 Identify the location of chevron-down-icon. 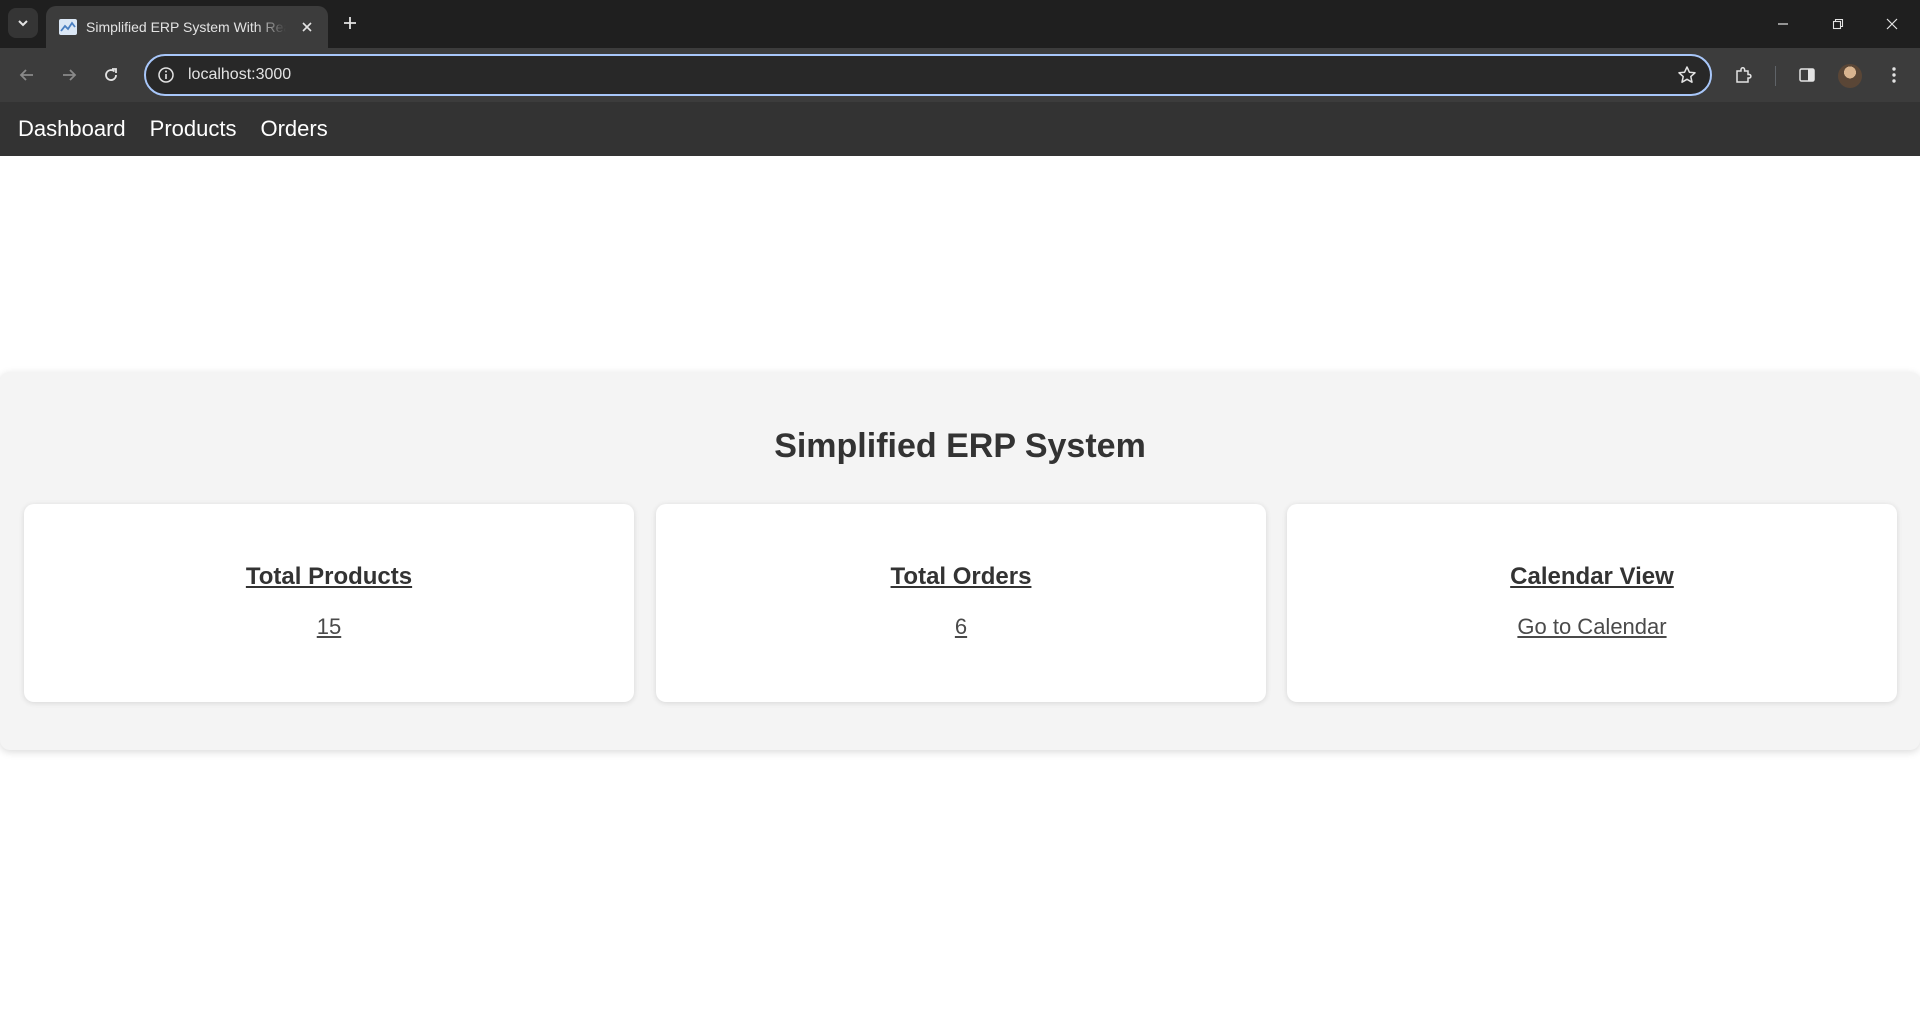
(23, 23).